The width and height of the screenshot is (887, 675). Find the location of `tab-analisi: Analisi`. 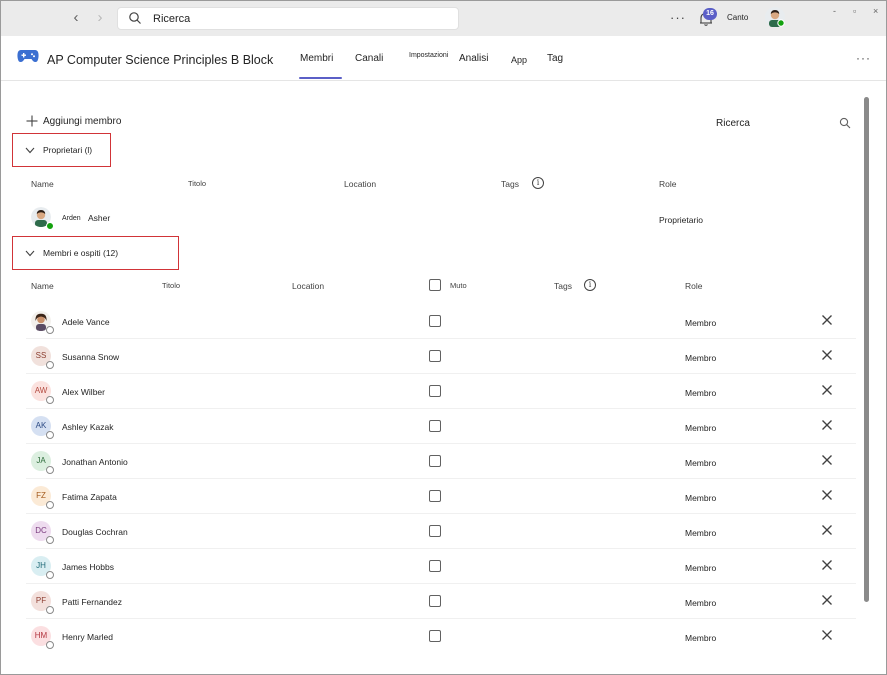

tab-analisi: Analisi is located at coordinates (473, 58).